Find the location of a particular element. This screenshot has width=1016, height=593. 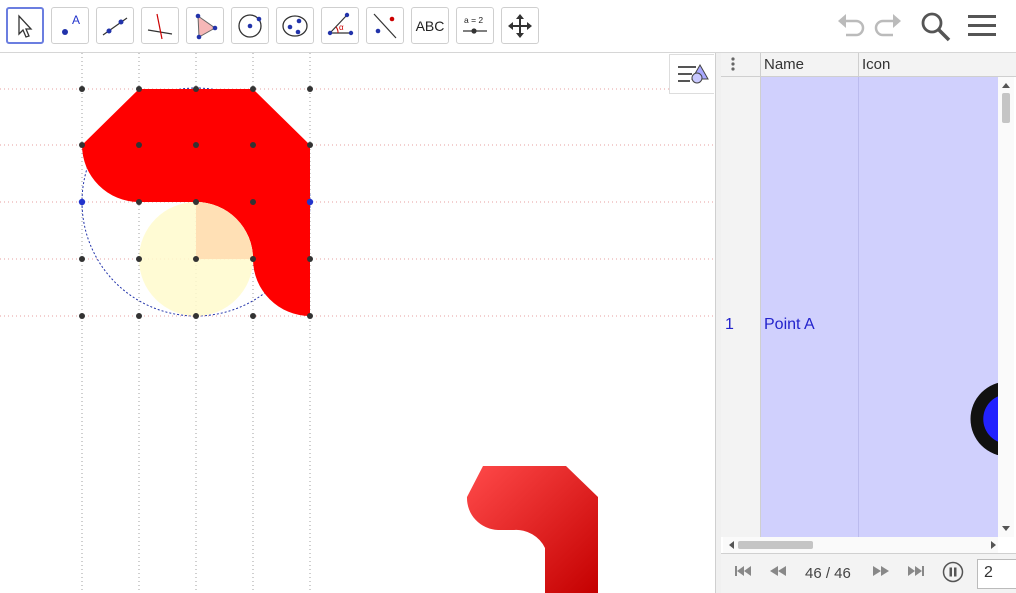

previous-step-button is located at coordinates (778, 572).